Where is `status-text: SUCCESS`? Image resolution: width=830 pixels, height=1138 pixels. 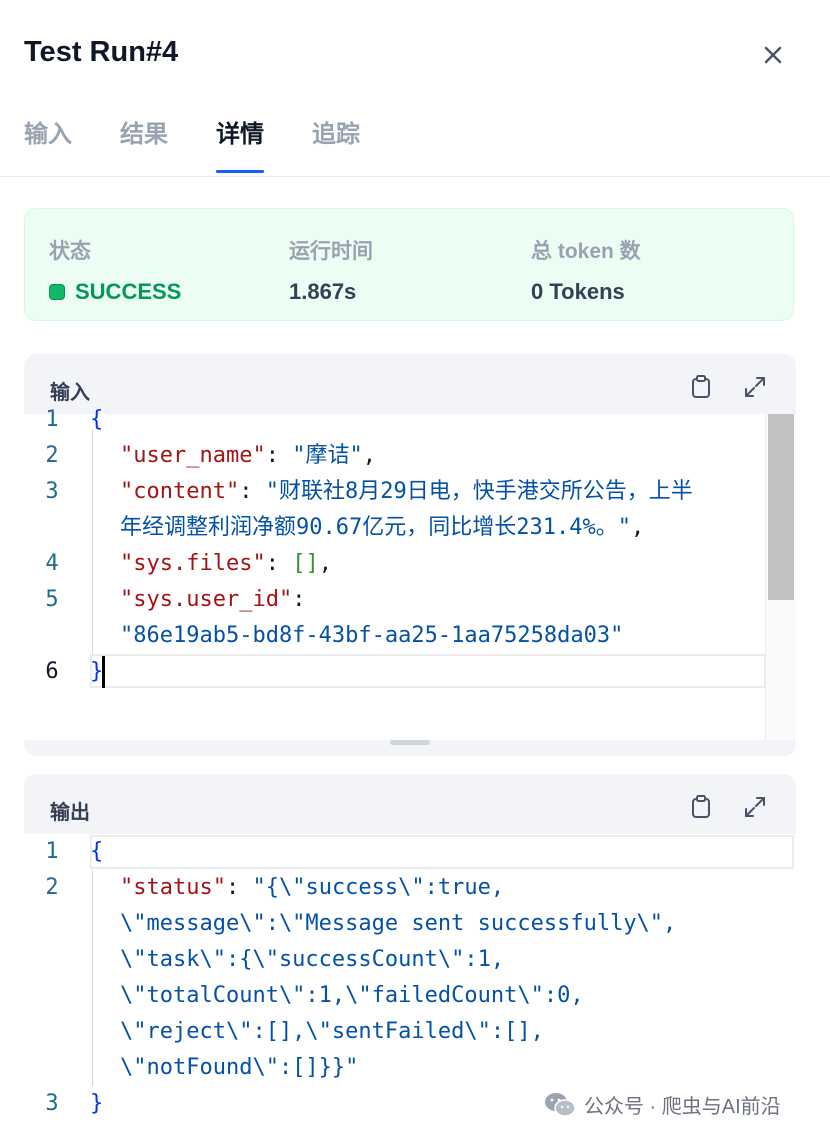
status-text: SUCCESS is located at coordinates (128, 291).